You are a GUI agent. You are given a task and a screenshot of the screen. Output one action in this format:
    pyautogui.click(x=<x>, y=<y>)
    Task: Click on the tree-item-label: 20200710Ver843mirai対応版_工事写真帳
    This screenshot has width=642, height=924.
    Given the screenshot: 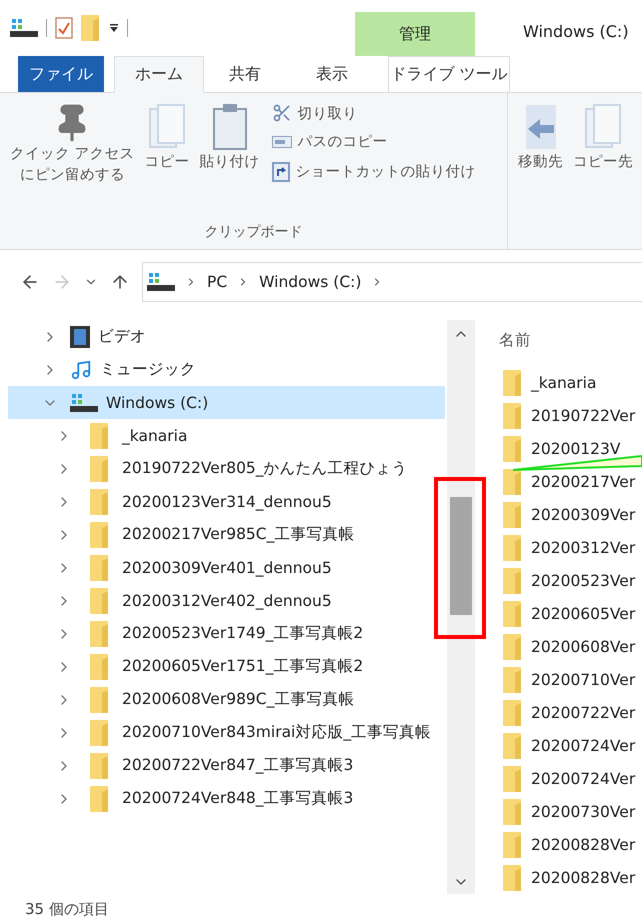 What is the action you would take?
    pyautogui.click(x=277, y=732)
    